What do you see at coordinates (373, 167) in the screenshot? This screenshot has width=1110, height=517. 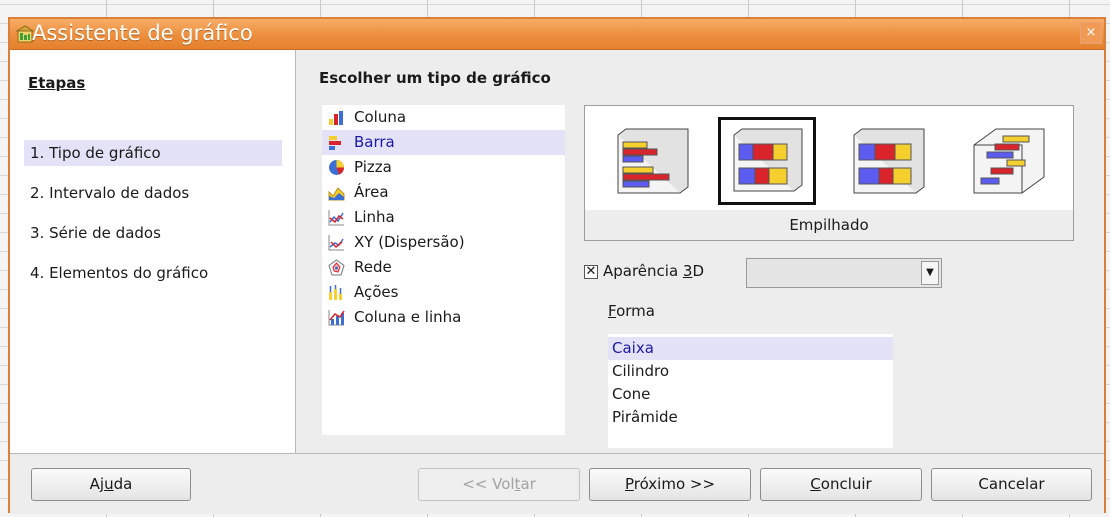 I see `chart-type-label: Pizza` at bounding box center [373, 167].